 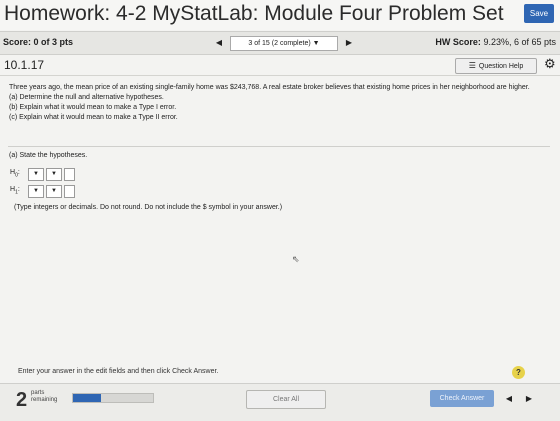 I want to click on question-help-button: ☰ Question Help, so click(x=496, y=66).